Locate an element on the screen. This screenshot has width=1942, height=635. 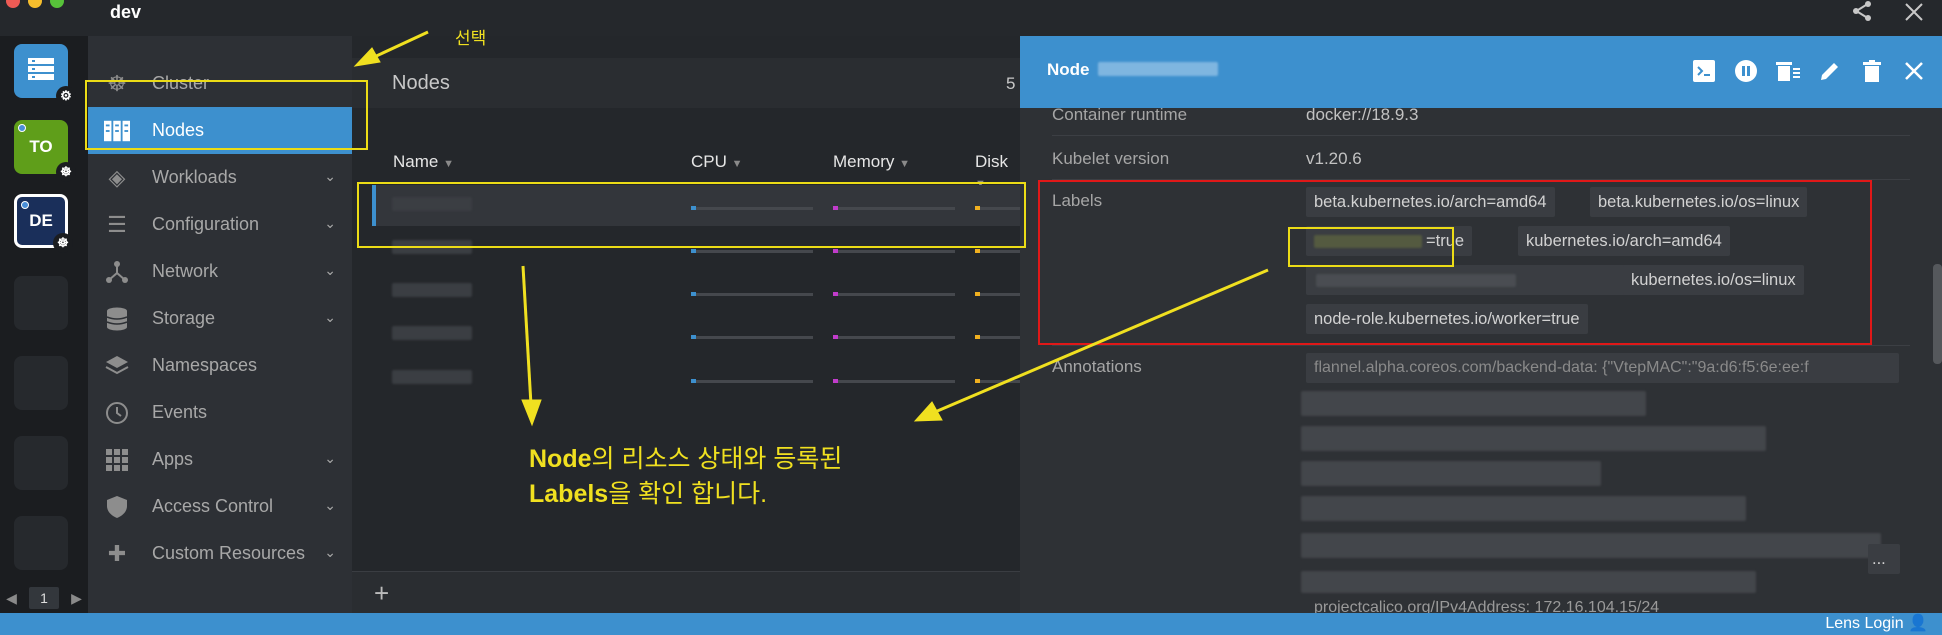
catalog-button: ⚙ is located at coordinates (45, 75).